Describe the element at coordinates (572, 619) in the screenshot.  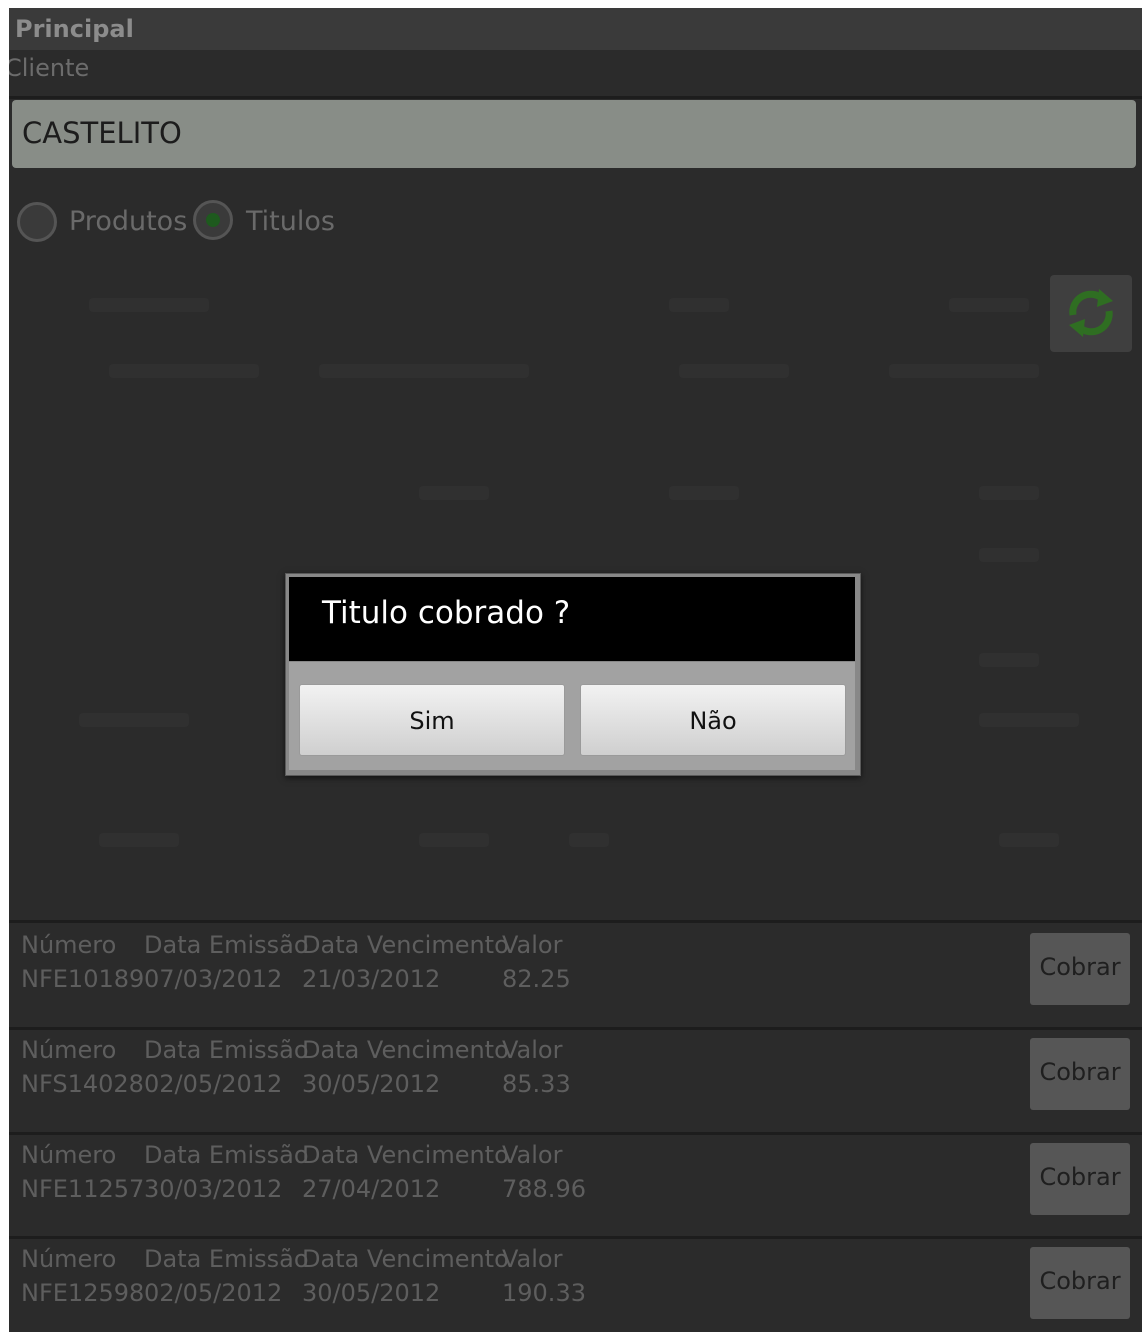
I see `dialog-title-bar: Titulo cobrado ?` at that location.